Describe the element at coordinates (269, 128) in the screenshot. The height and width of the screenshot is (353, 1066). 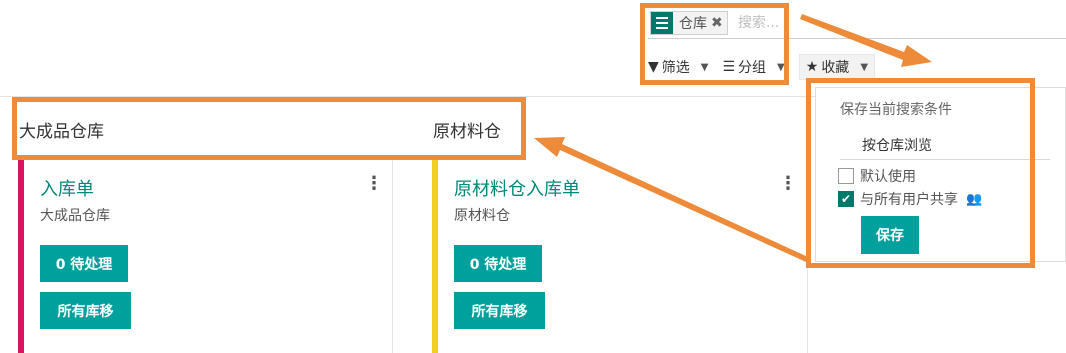
I see `highlight-box-columns` at that location.